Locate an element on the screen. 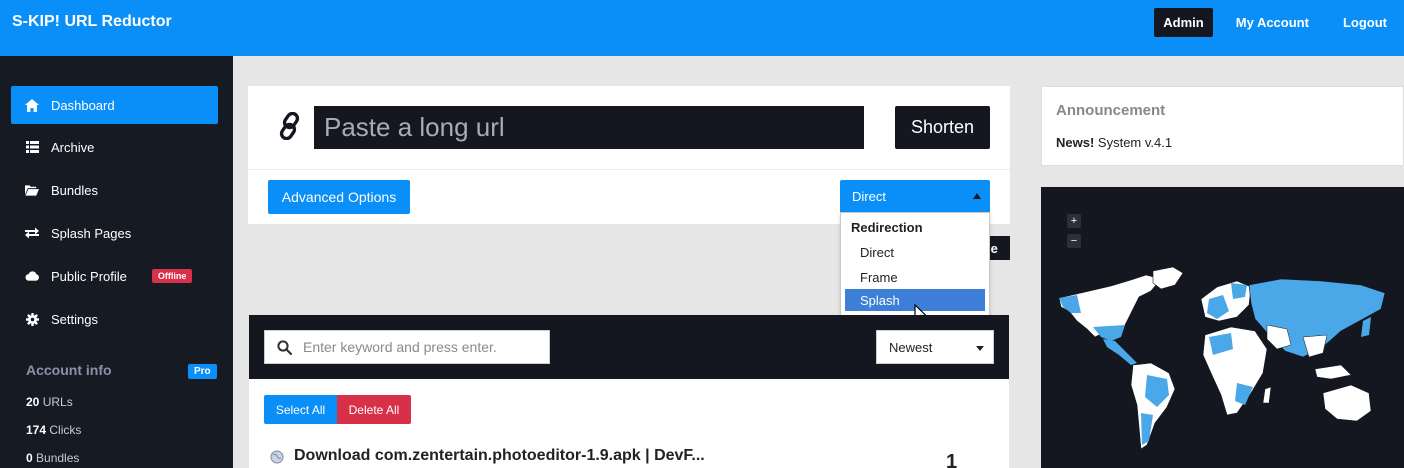  pro-badge: Pro is located at coordinates (202, 371).